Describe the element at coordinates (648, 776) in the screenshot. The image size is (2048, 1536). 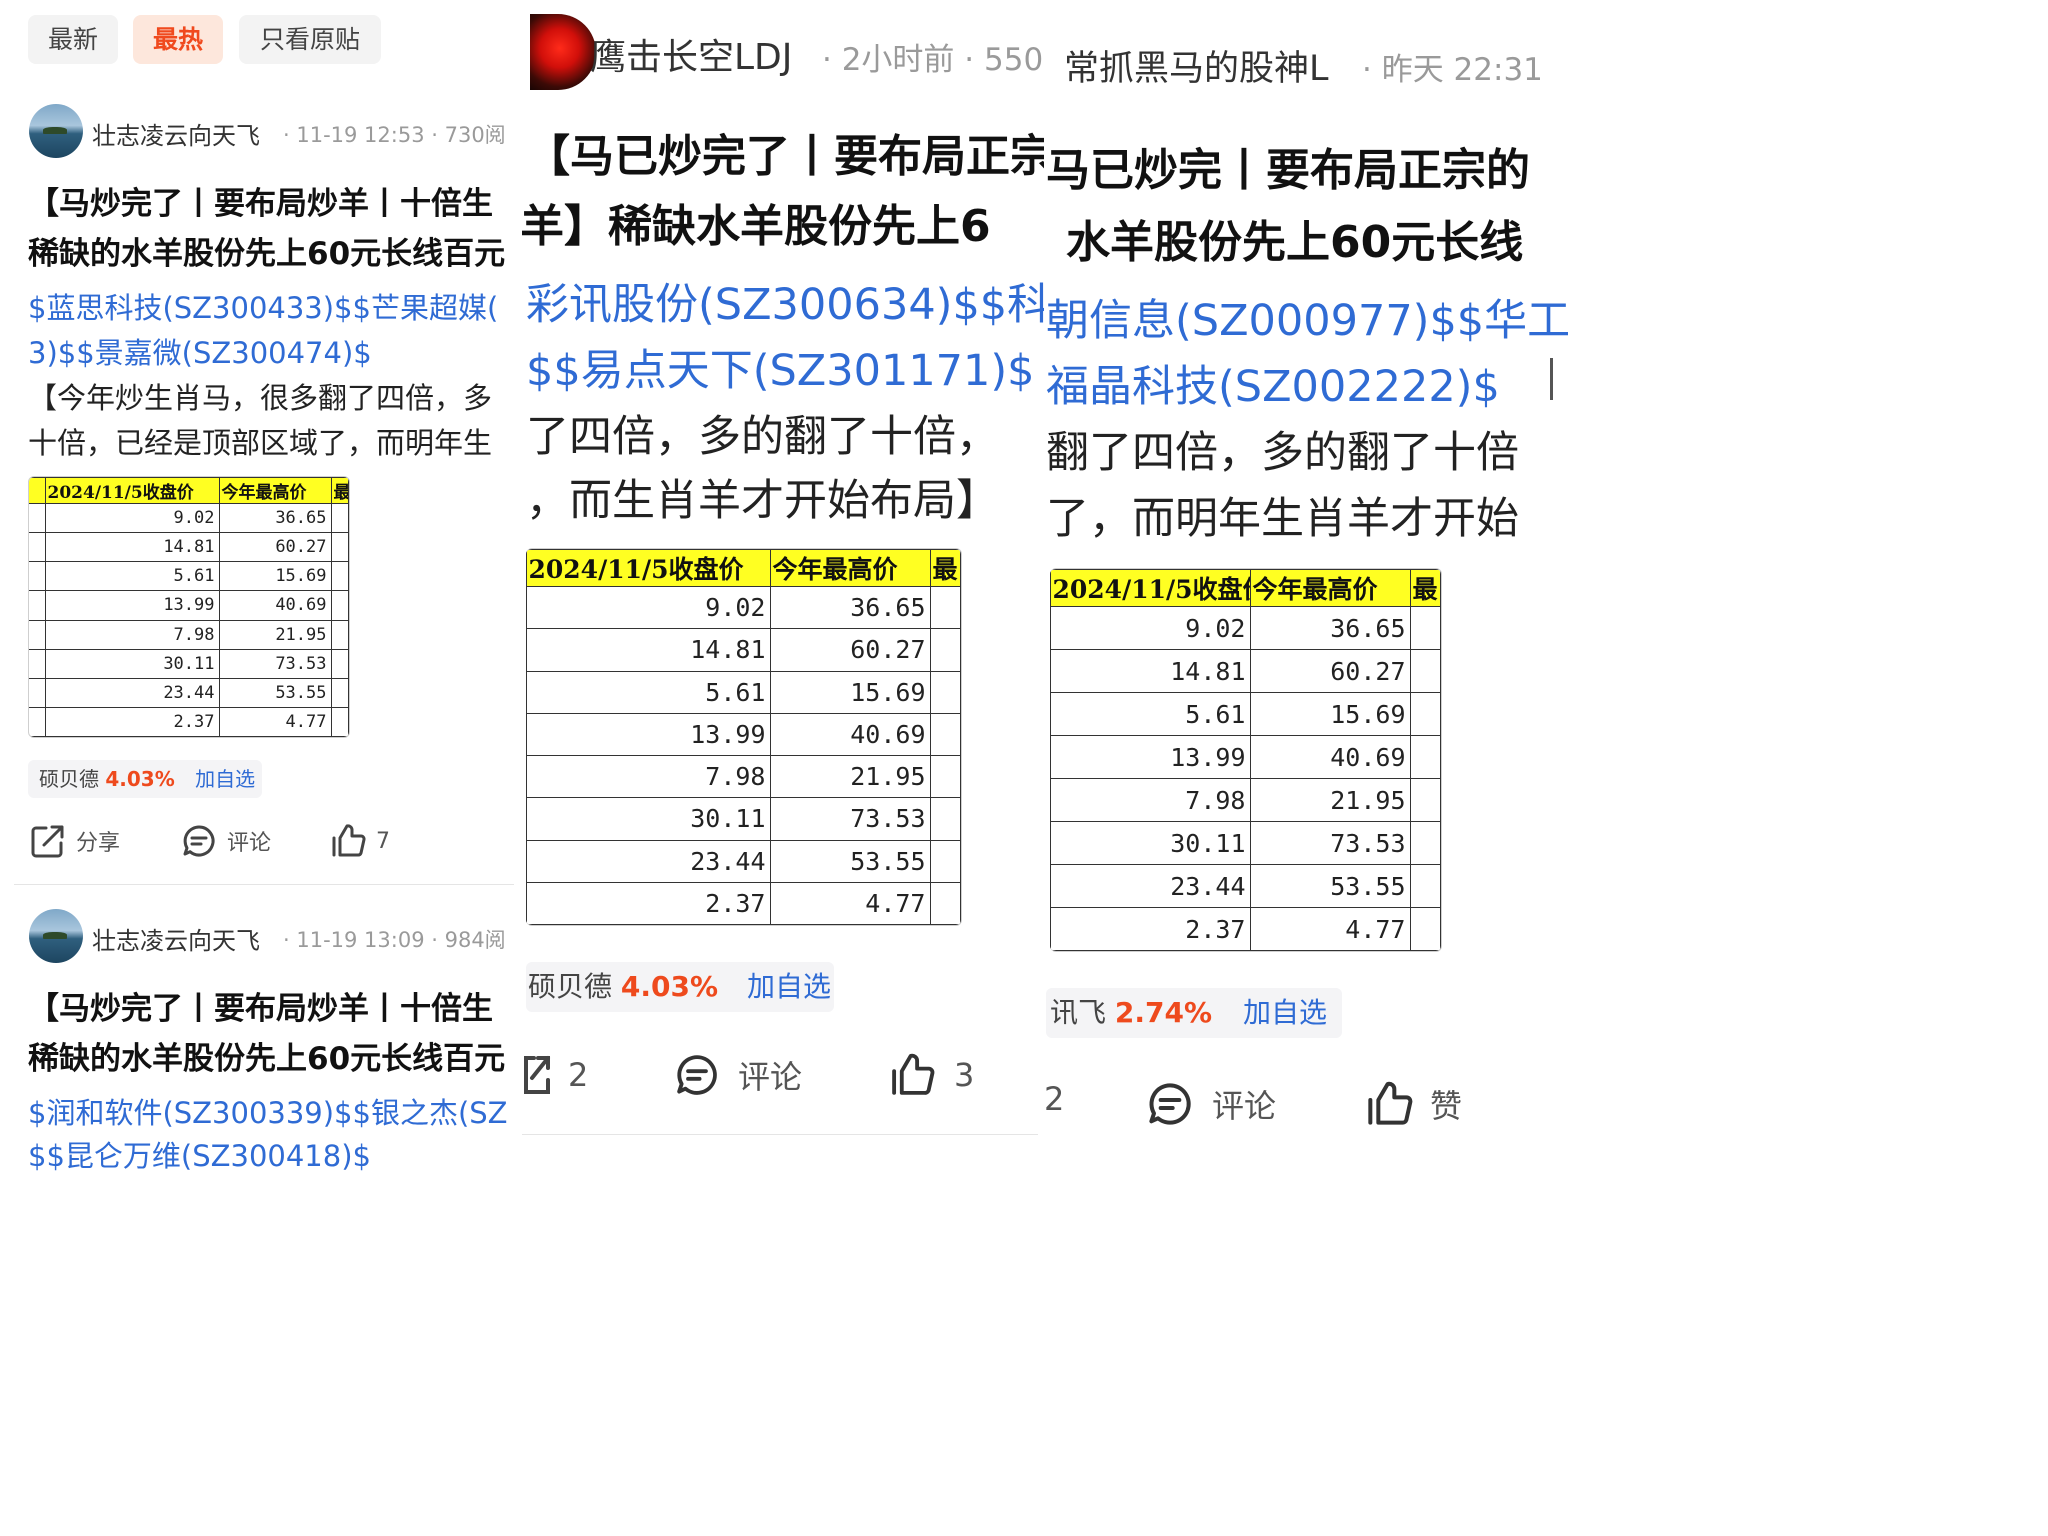
I see `table-cell: 7.98` at that location.